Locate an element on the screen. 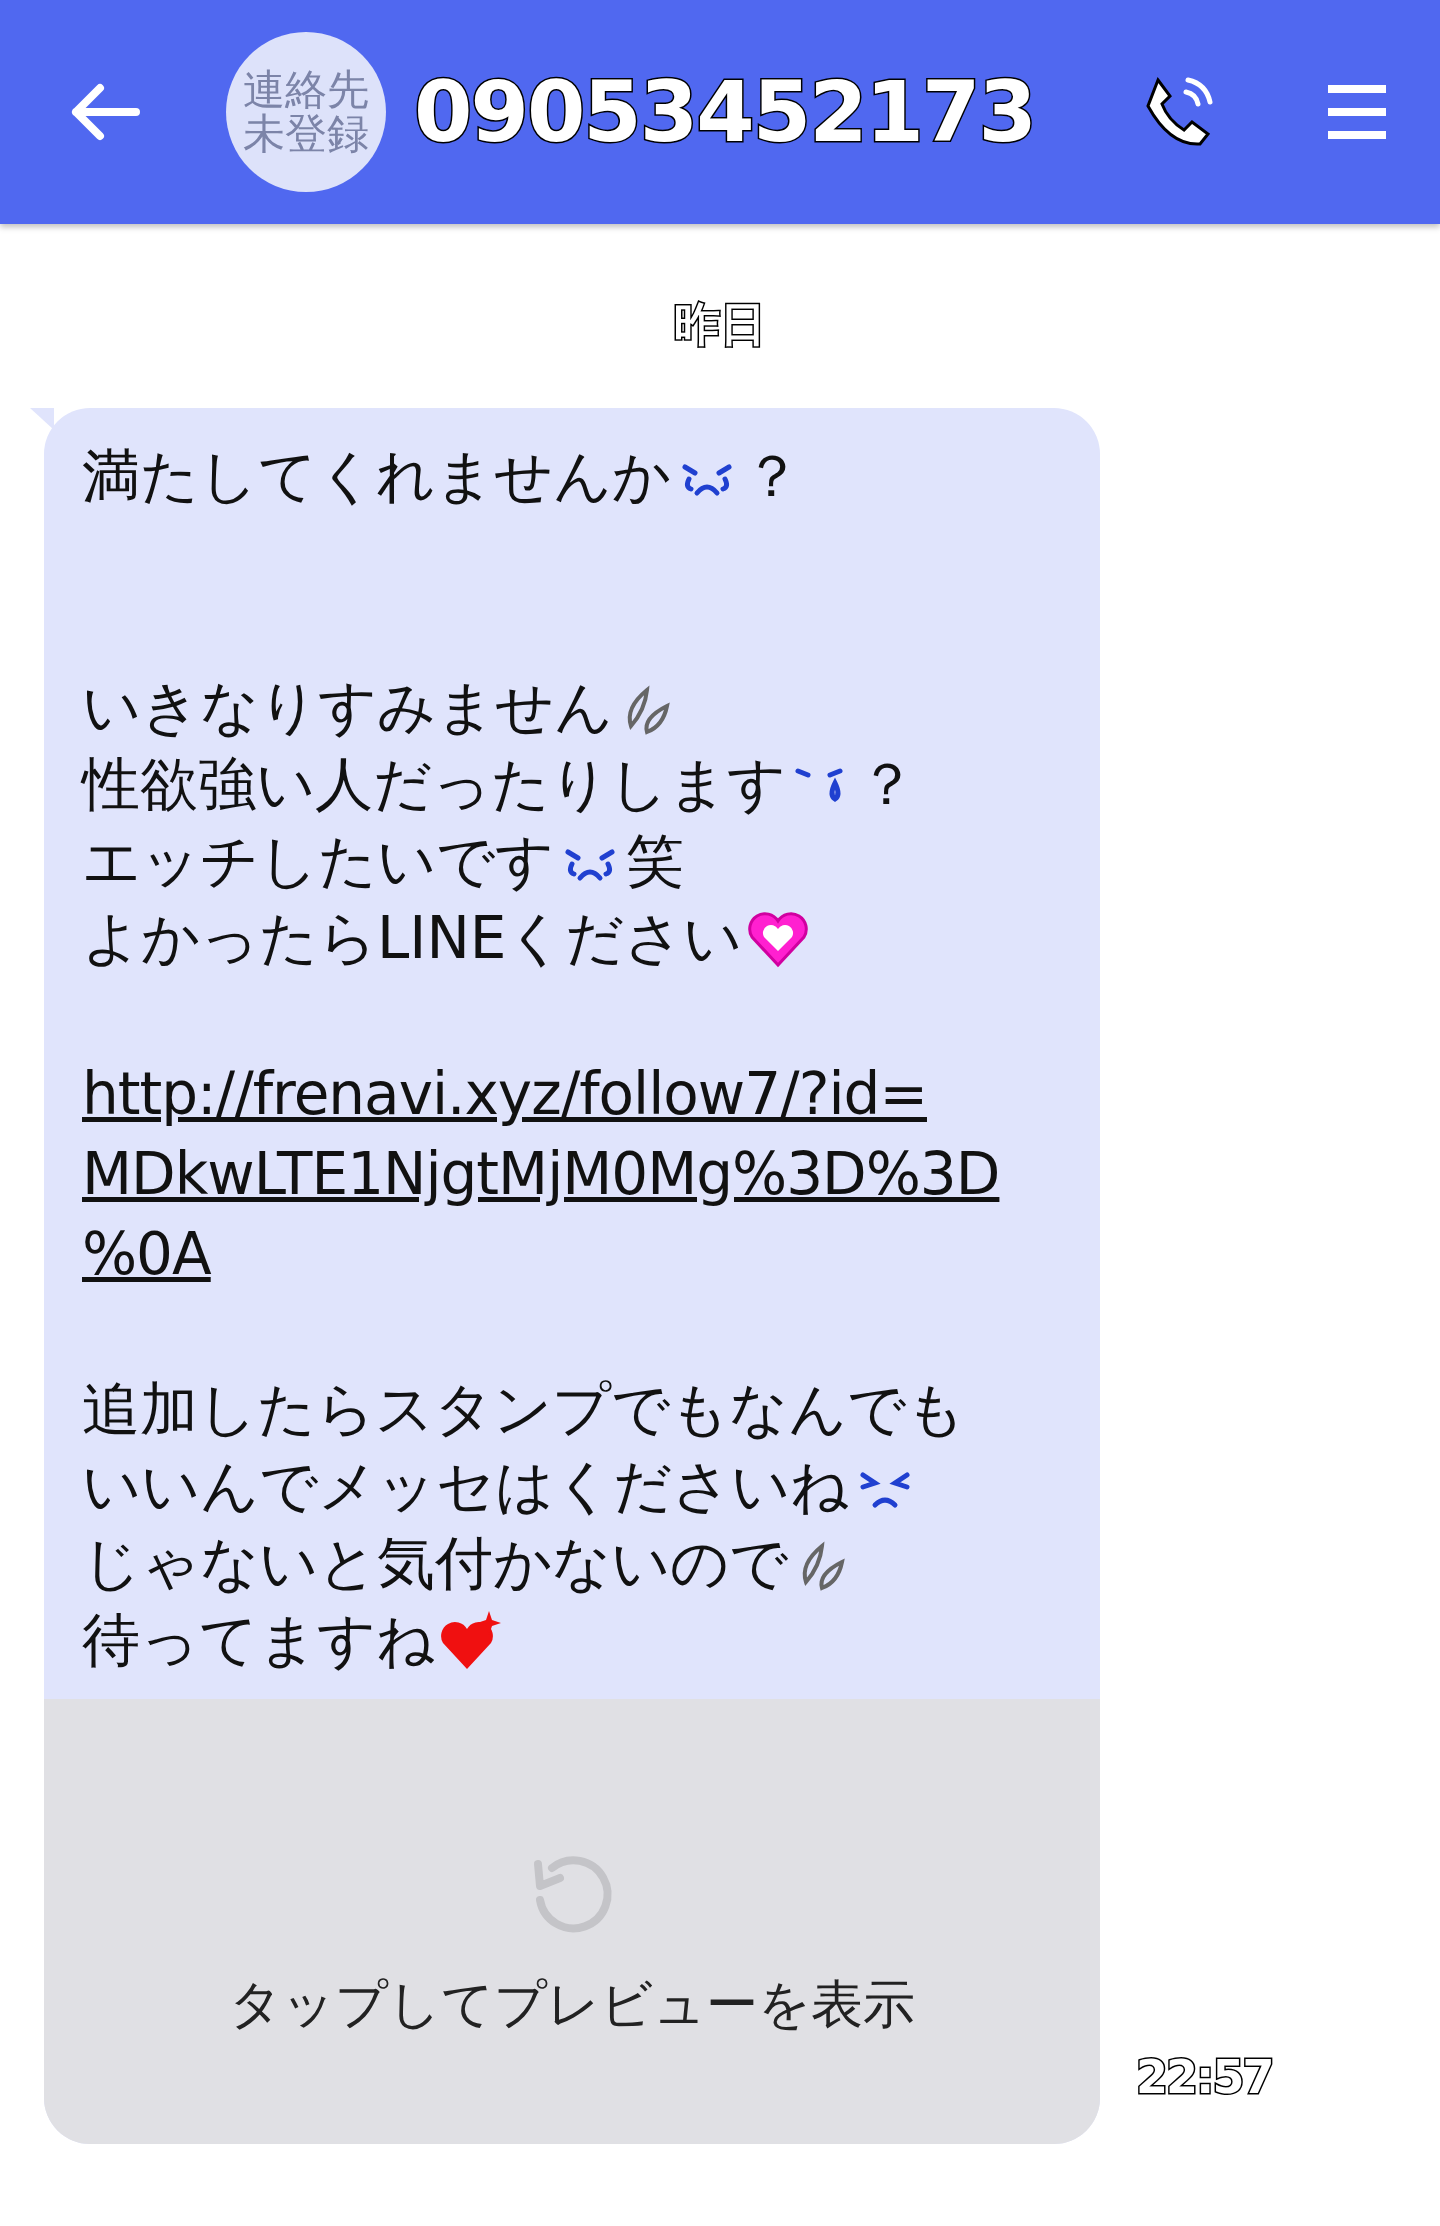 The image size is (1440, 2226). message-time: 22:57 is located at coordinates (1204, 2077).